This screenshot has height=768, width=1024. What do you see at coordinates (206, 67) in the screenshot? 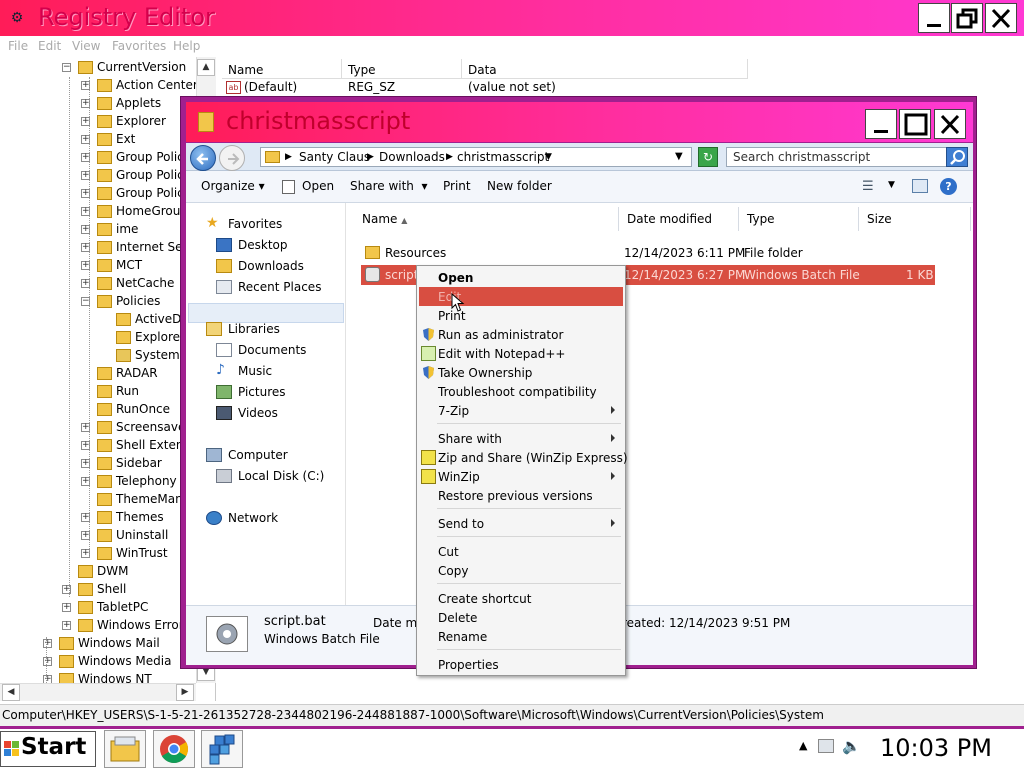
I see `scroll-up-icon: ▲` at bounding box center [206, 67].